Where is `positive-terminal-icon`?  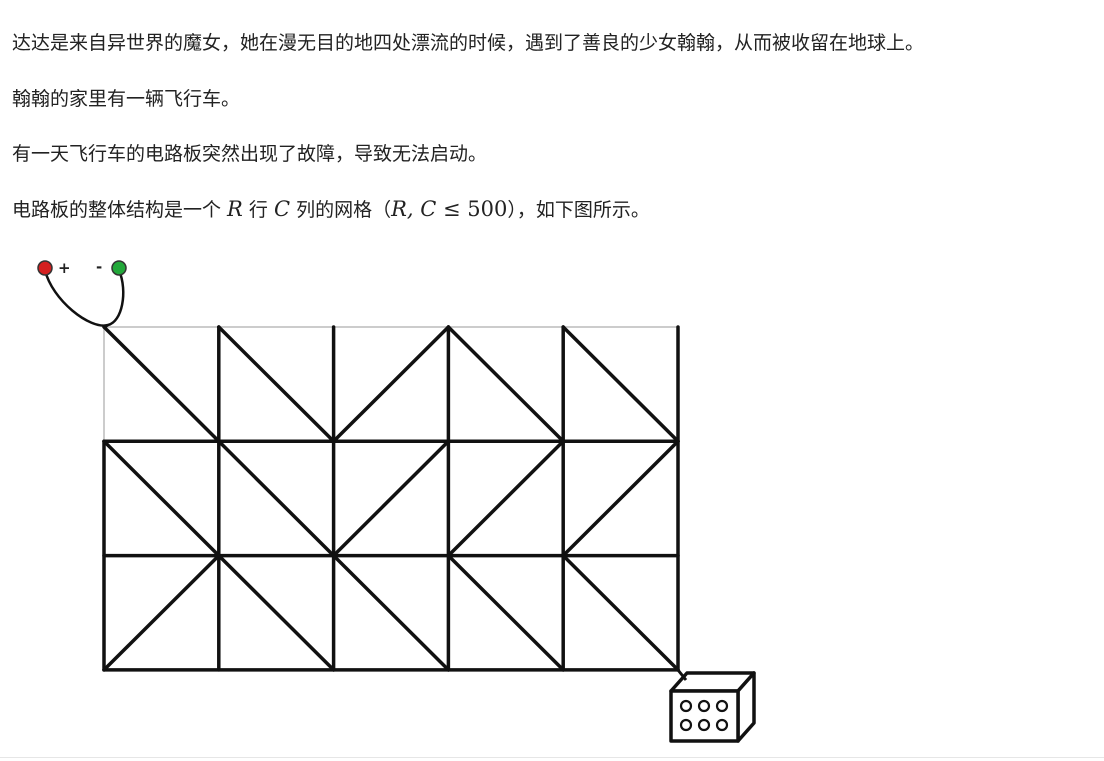 positive-terminal-icon is located at coordinates (45, 268).